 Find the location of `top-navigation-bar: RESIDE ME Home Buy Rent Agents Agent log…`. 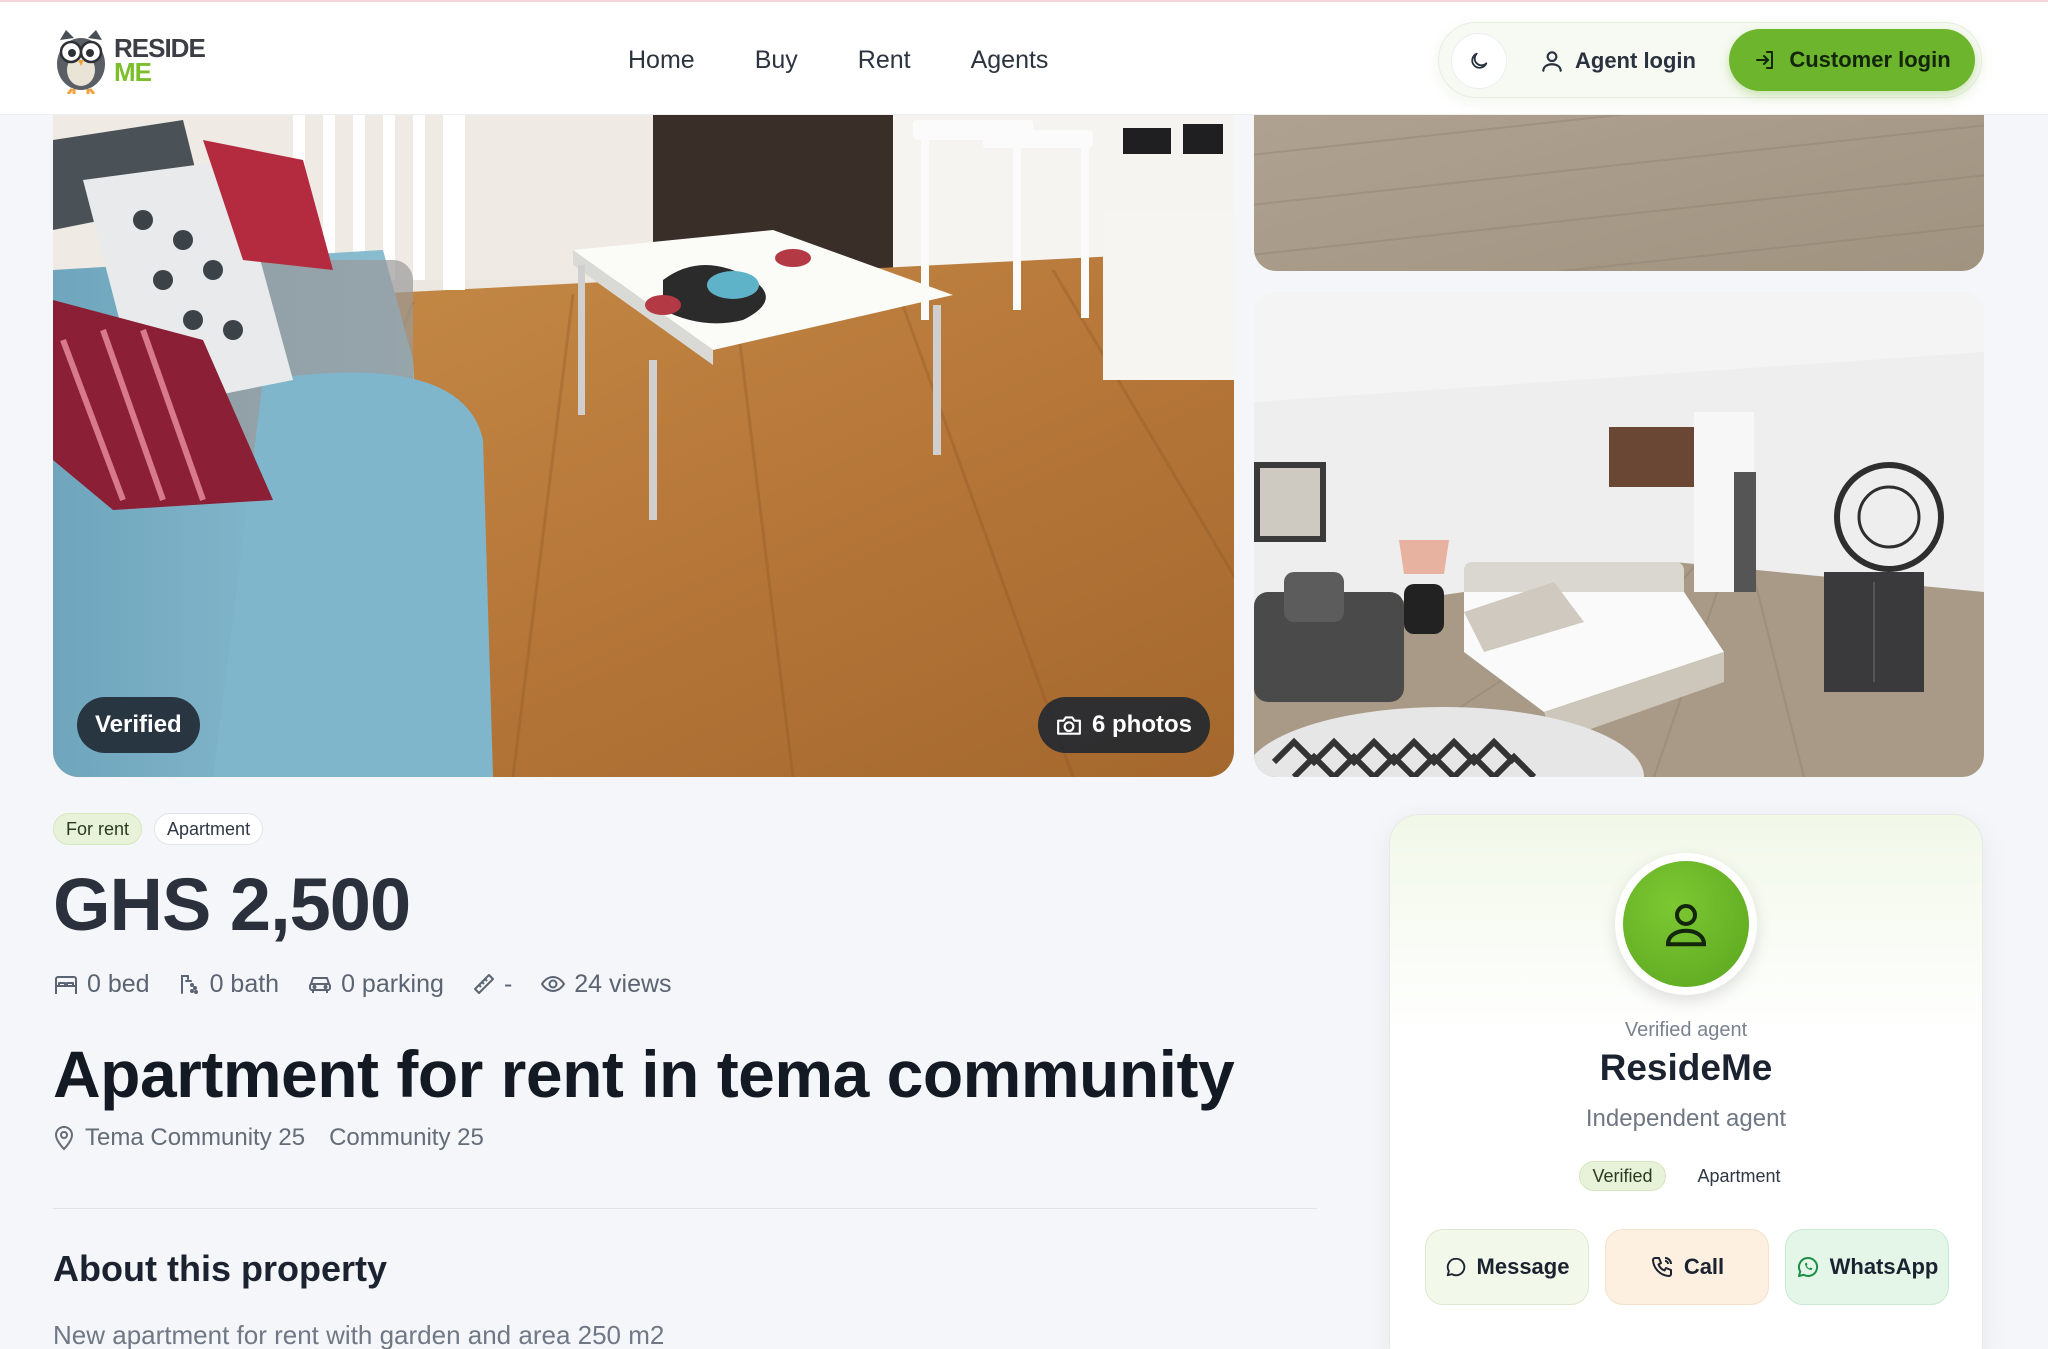

top-navigation-bar: RESIDE ME Home Buy Rent Agents Agent log… is located at coordinates (1024, 57).